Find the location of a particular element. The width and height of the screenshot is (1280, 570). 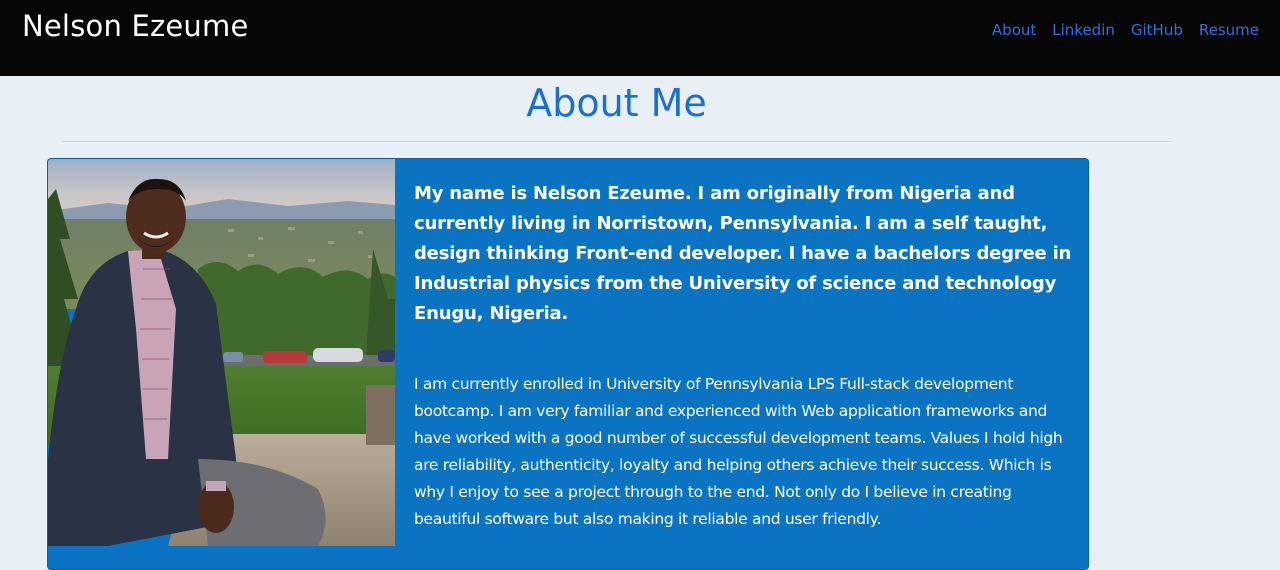

nav-link-linkedin: Linkedin is located at coordinates (1083, 30).